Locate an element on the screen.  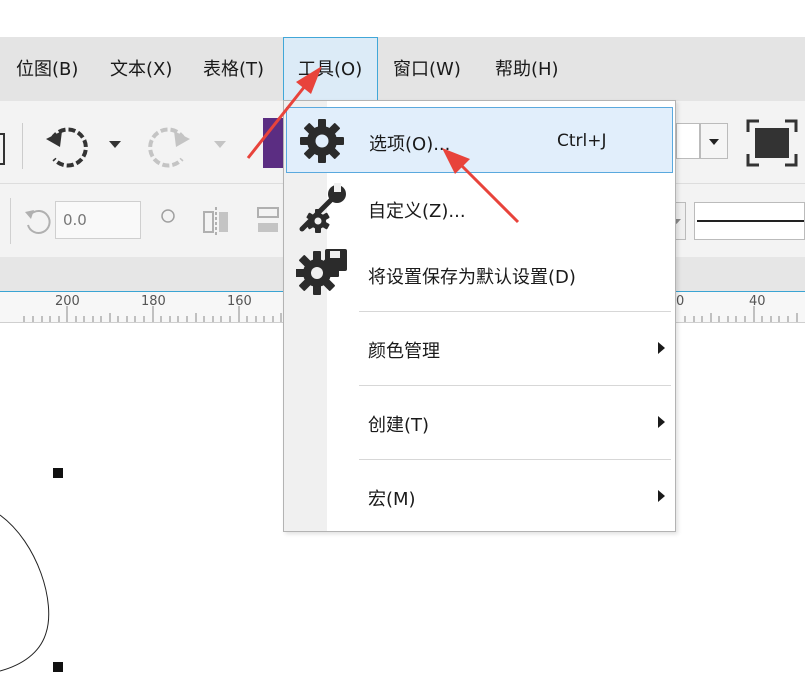
menu-bitmap: 位图(B) is located at coordinates (47, 69).